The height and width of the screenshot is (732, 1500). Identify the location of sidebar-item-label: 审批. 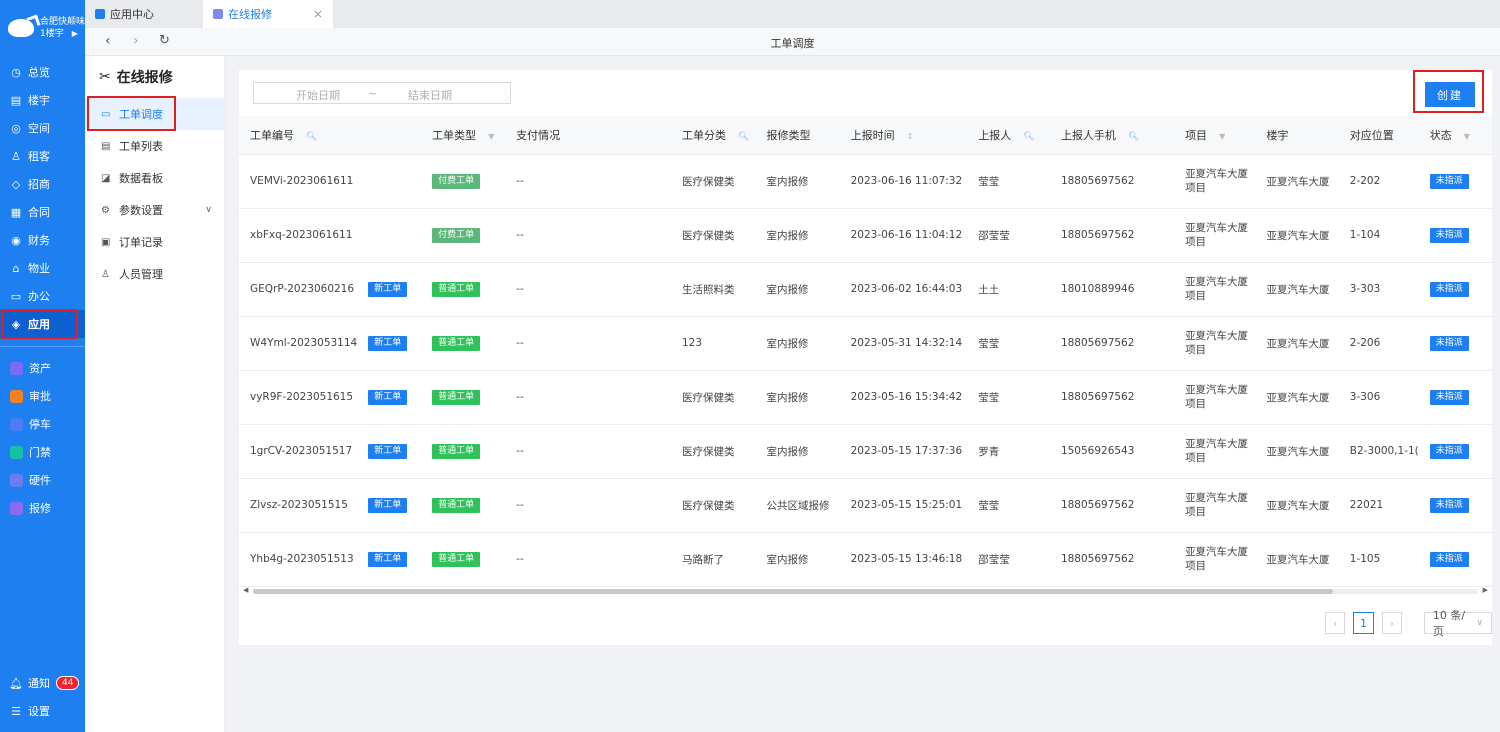
(40, 396).